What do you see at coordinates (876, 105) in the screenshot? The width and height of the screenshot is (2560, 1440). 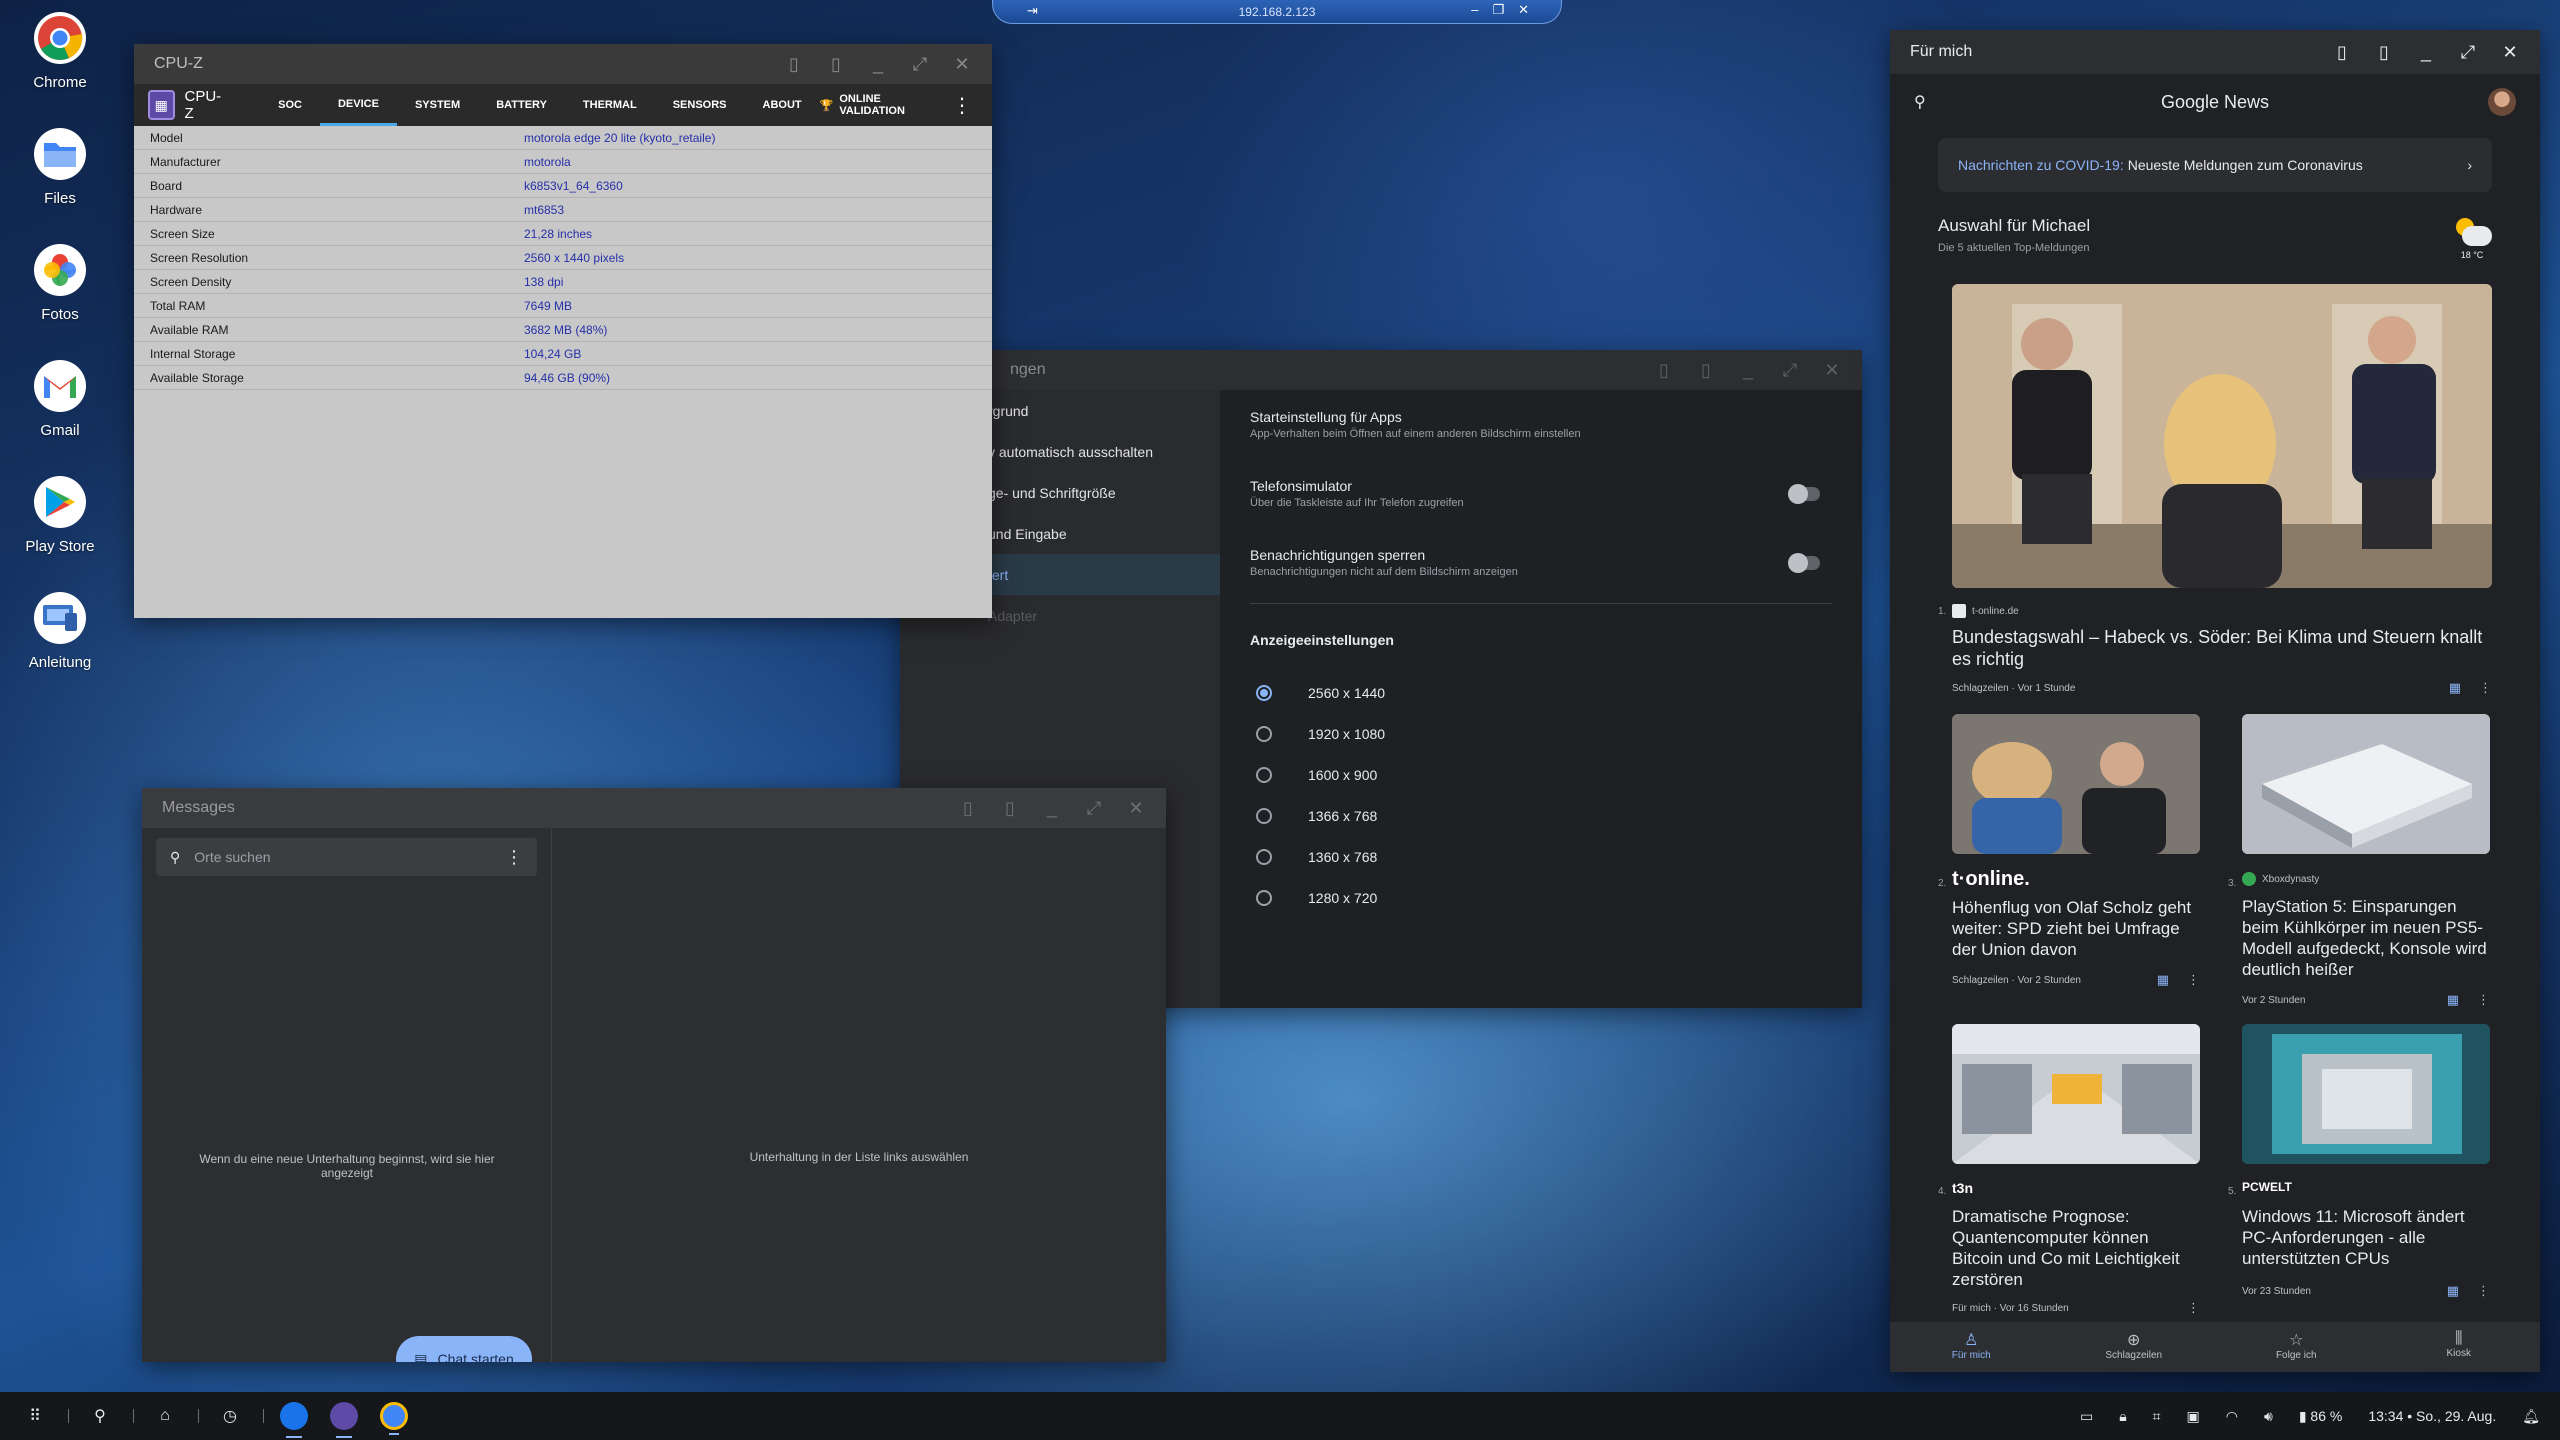 I see `online-validation-button: 🏆 ONLINE VALIDATION` at bounding box center [876, 105].